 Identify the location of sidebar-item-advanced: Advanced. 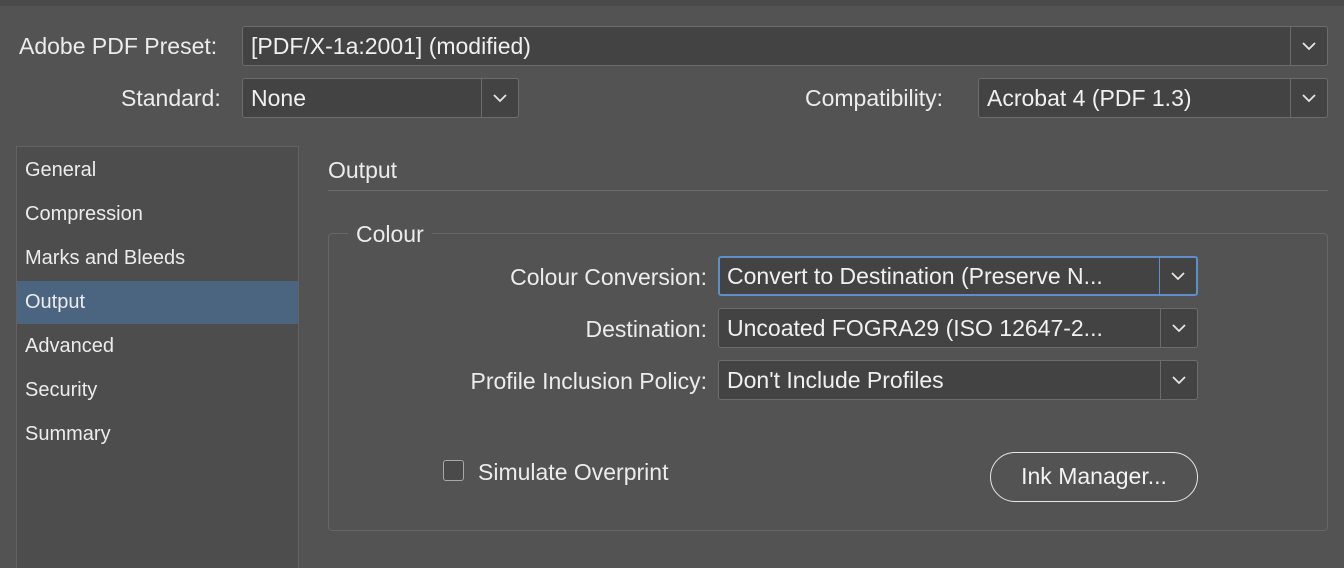
(157, 346).